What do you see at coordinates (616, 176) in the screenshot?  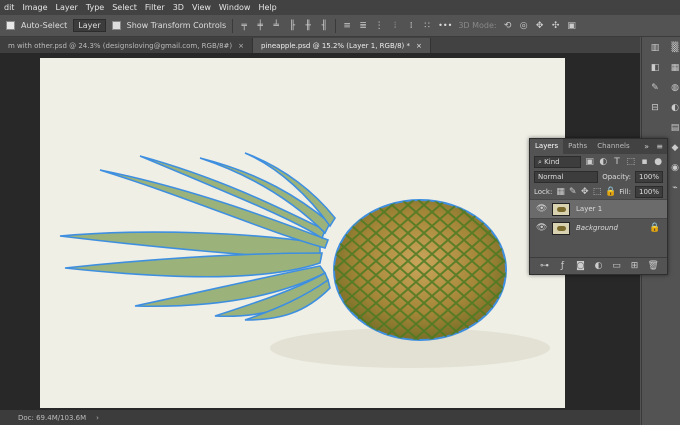 I see `opacity-label: Opacity:` at bounding box center [616, 176].